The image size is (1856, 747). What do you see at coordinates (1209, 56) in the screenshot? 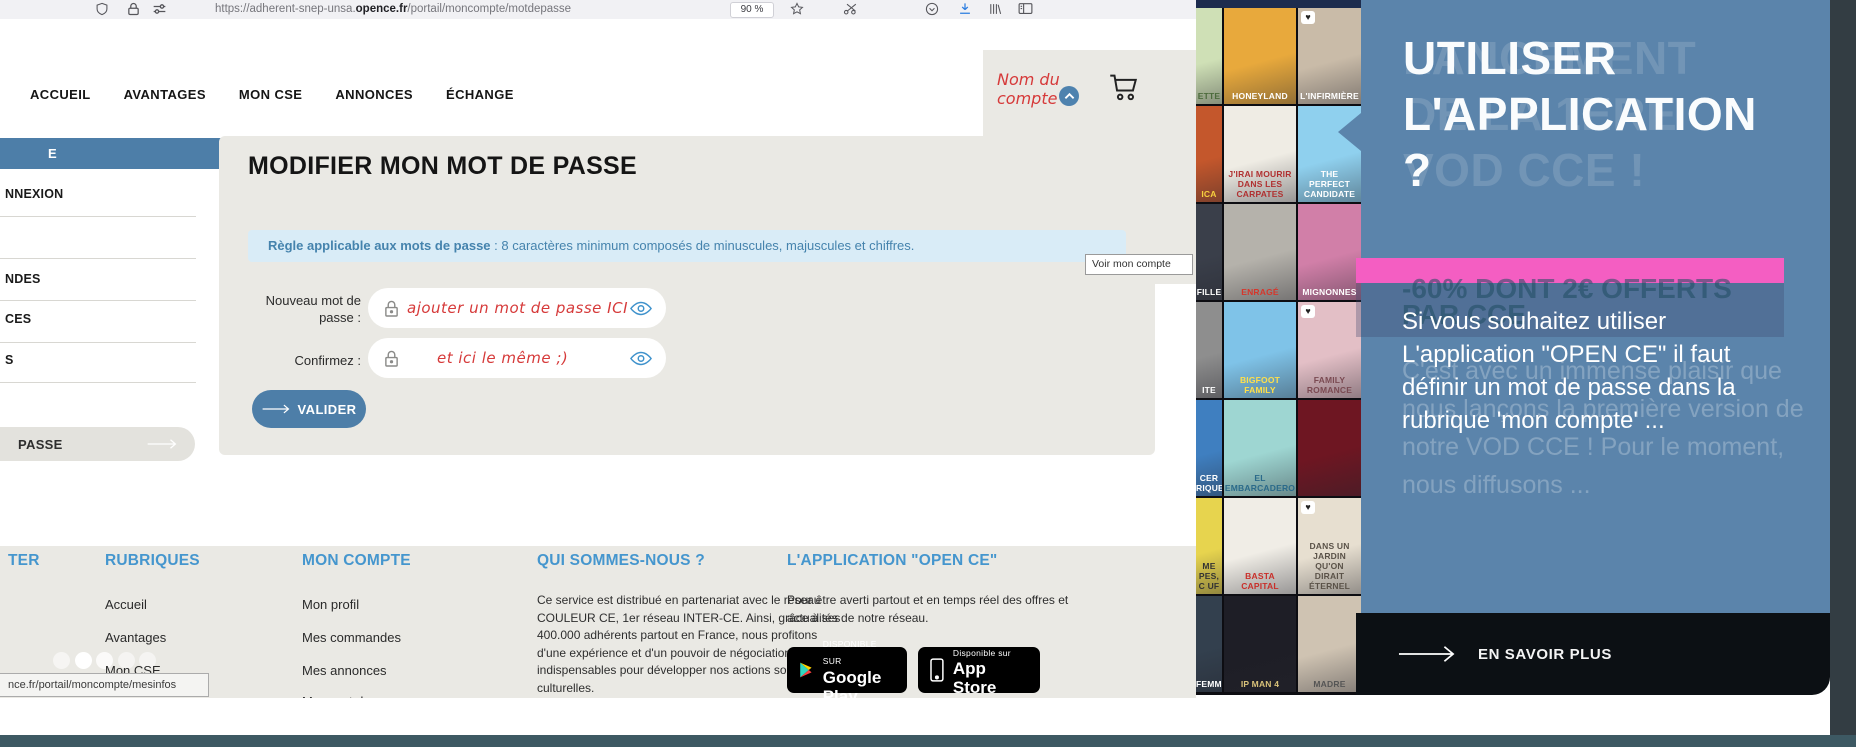
I see `movie-poster: ette` at bounding box center [1209, 56].